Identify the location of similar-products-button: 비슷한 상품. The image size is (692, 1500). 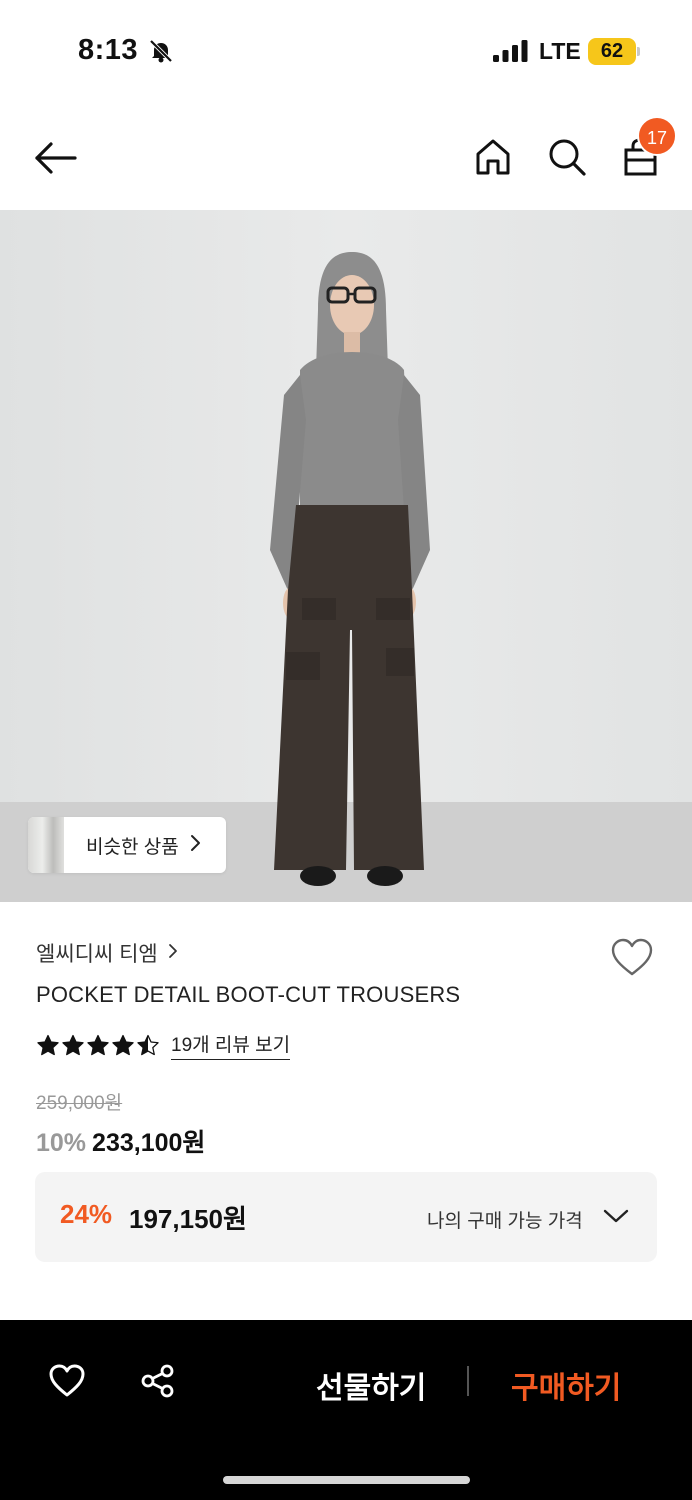
(127, 845).